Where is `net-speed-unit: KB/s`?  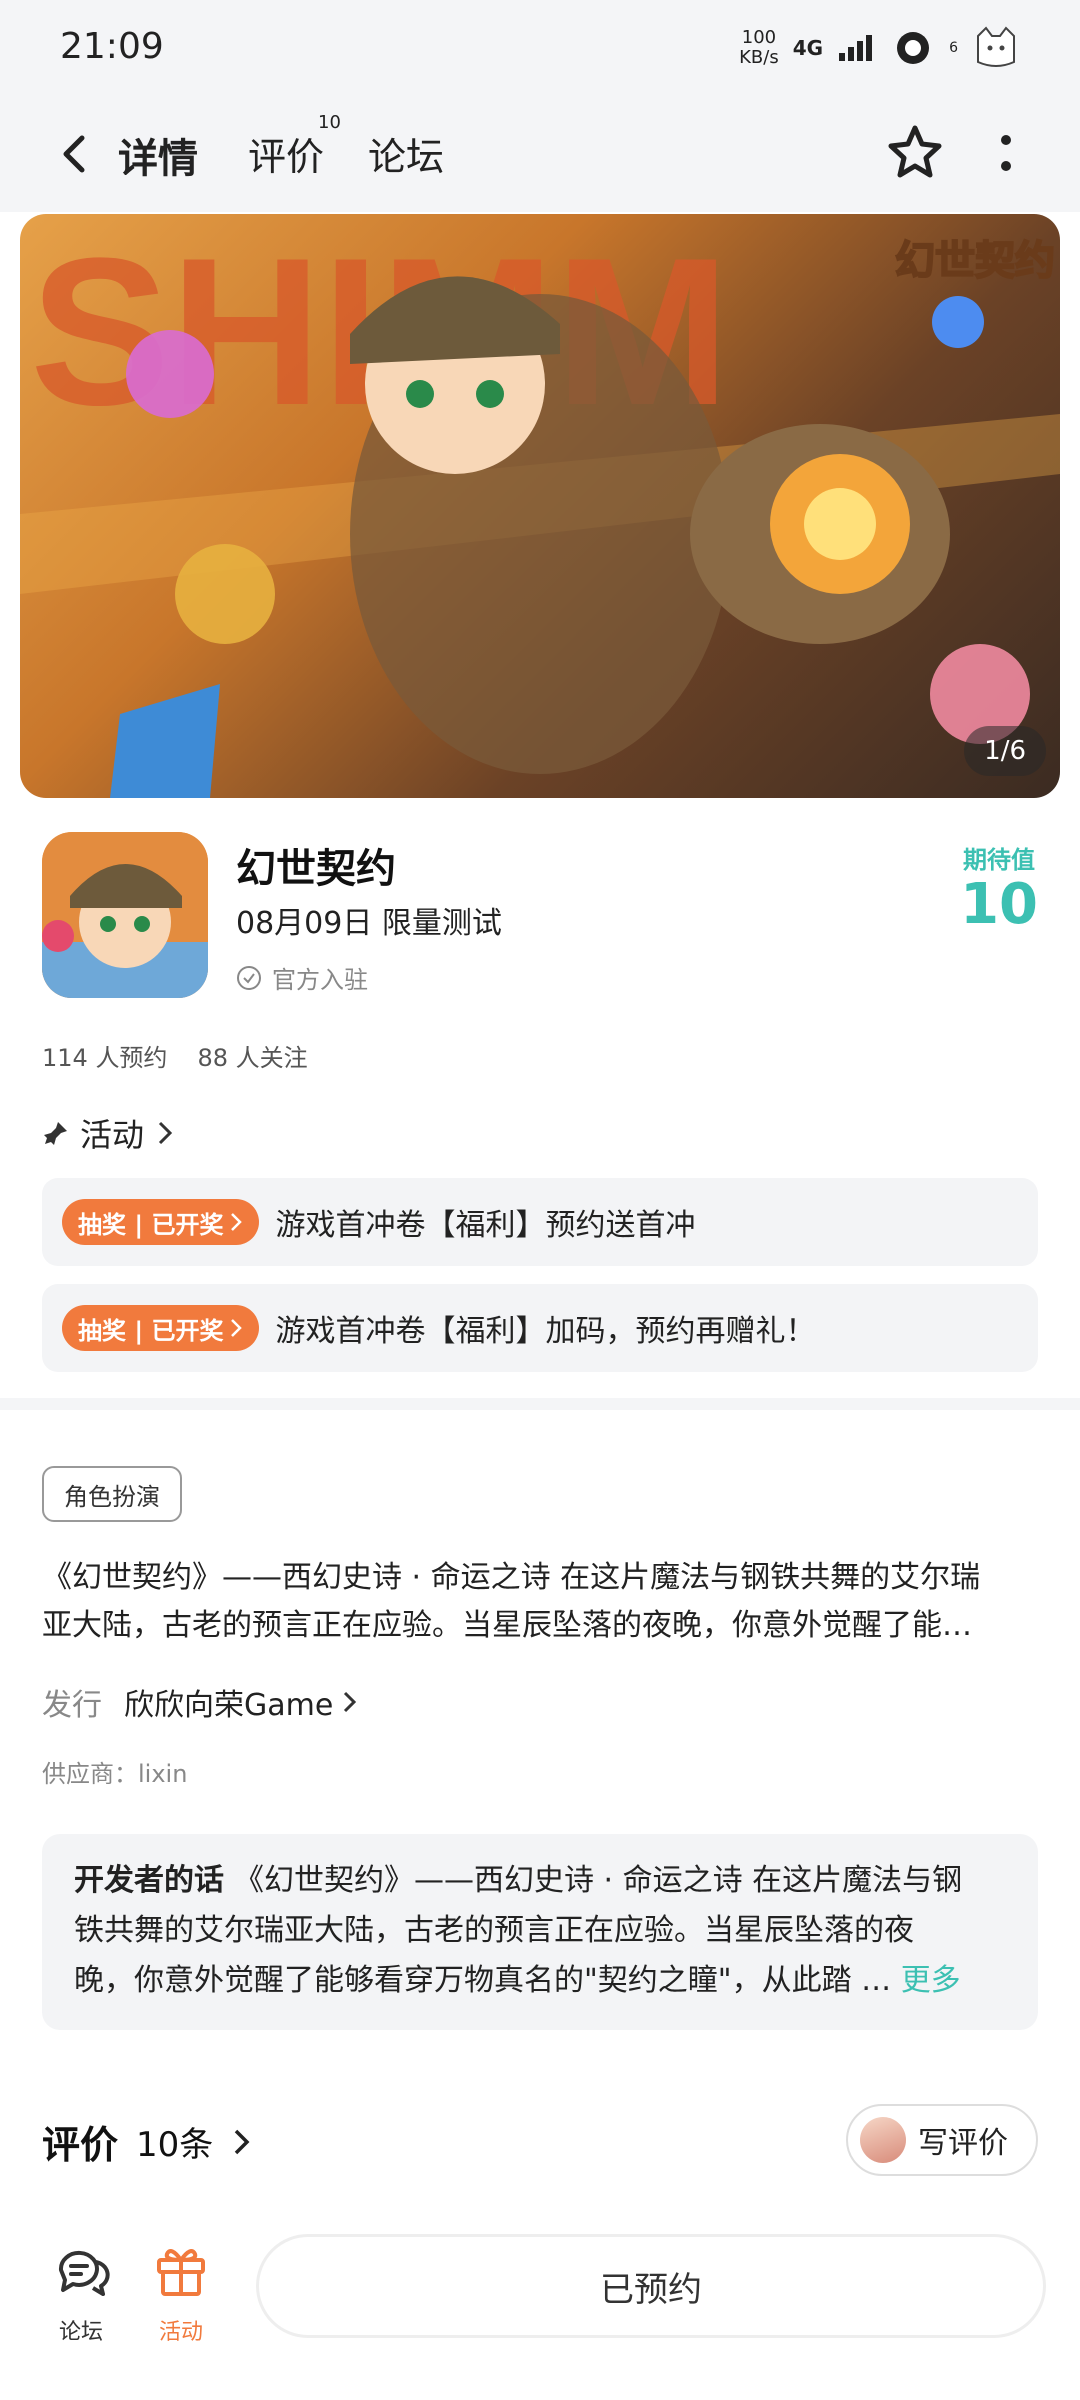
net-speed-unit: KB/s is located at coordinates (759, 57).